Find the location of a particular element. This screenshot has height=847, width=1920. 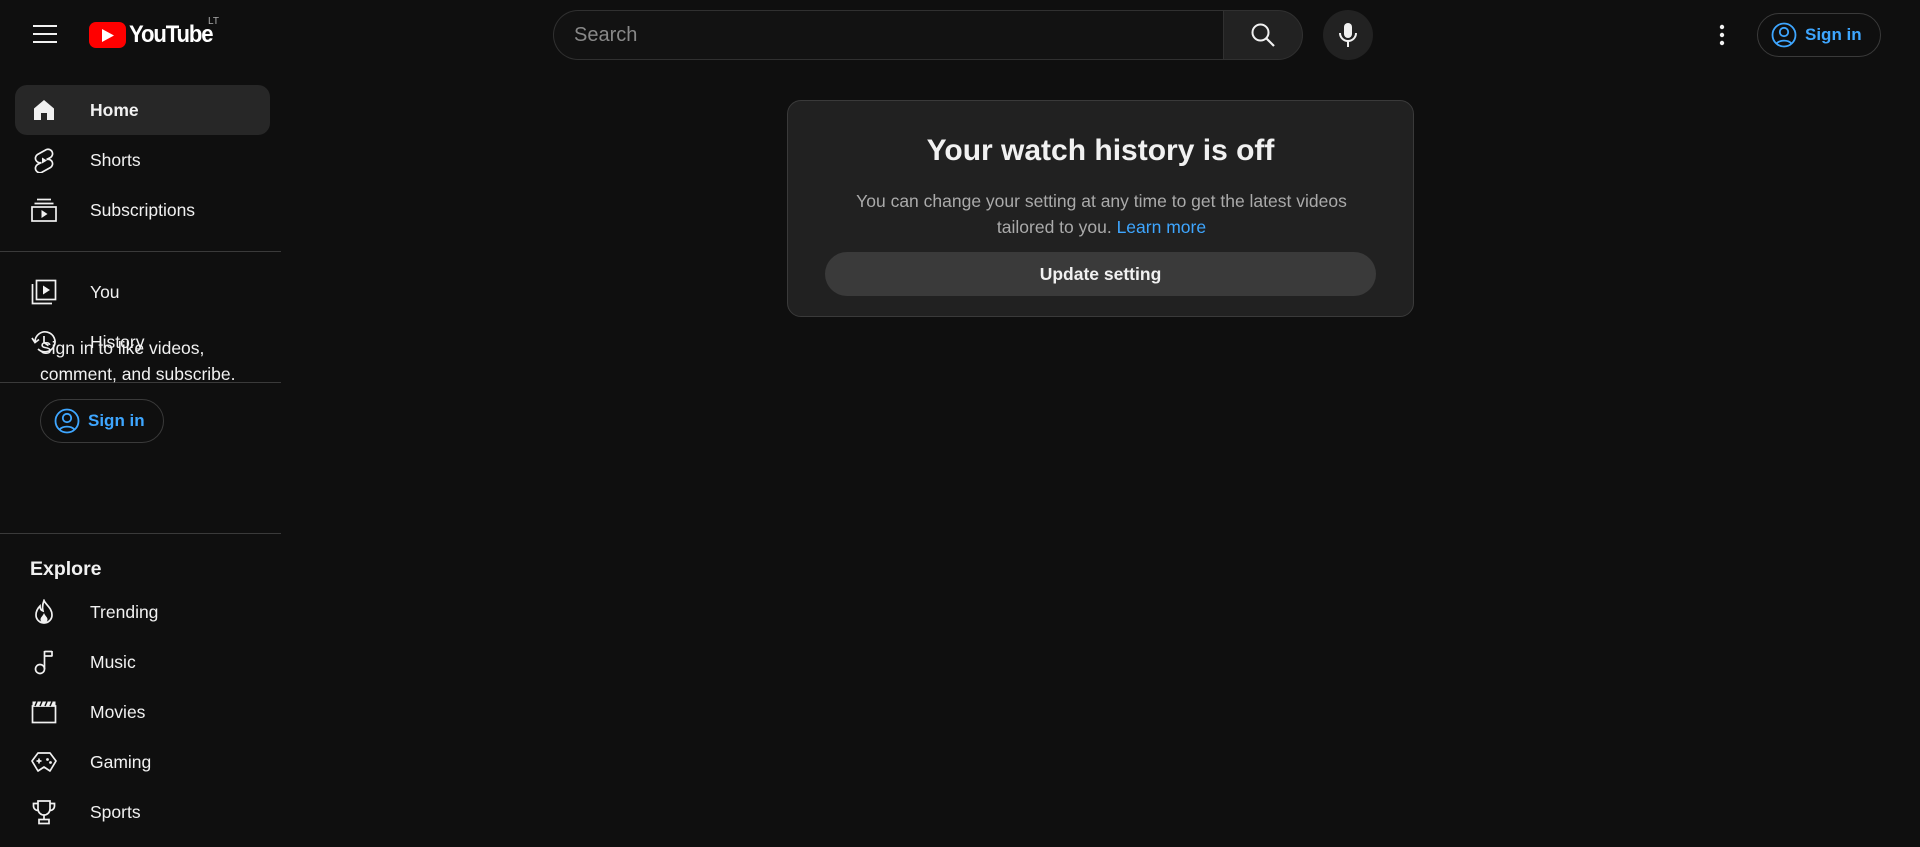

movies-icon is located at coordinates (44, 712).